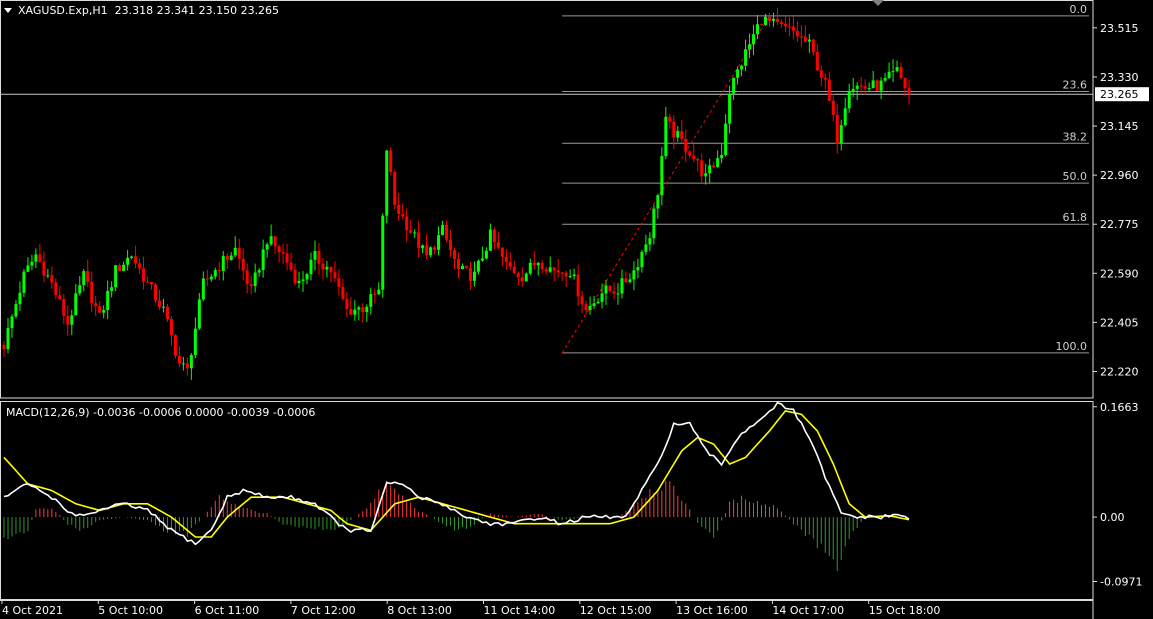  What do you see at coordinates (878, 3) in the screenshot?
I see `chart-shift-marker` at bounding box center [878, 3].